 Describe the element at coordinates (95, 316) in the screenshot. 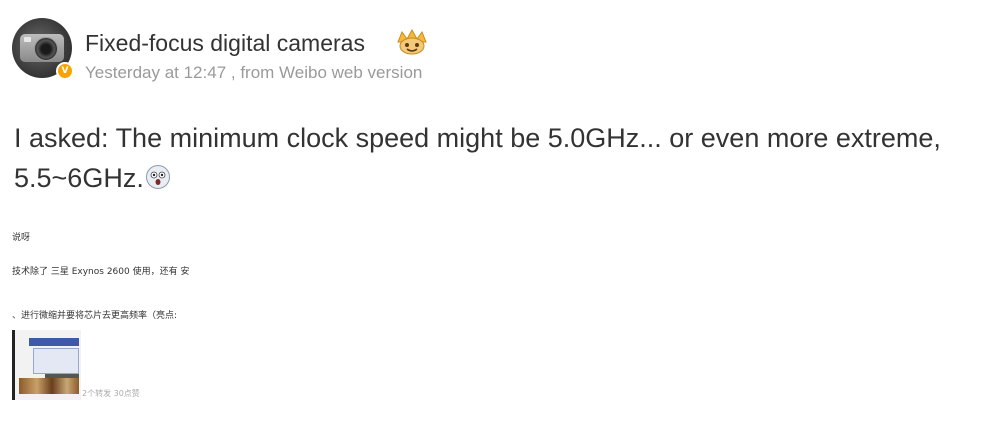

I see `screenshot-line-3: 、进行微缩并要将芯片去更高频率（亮点:` at that location.